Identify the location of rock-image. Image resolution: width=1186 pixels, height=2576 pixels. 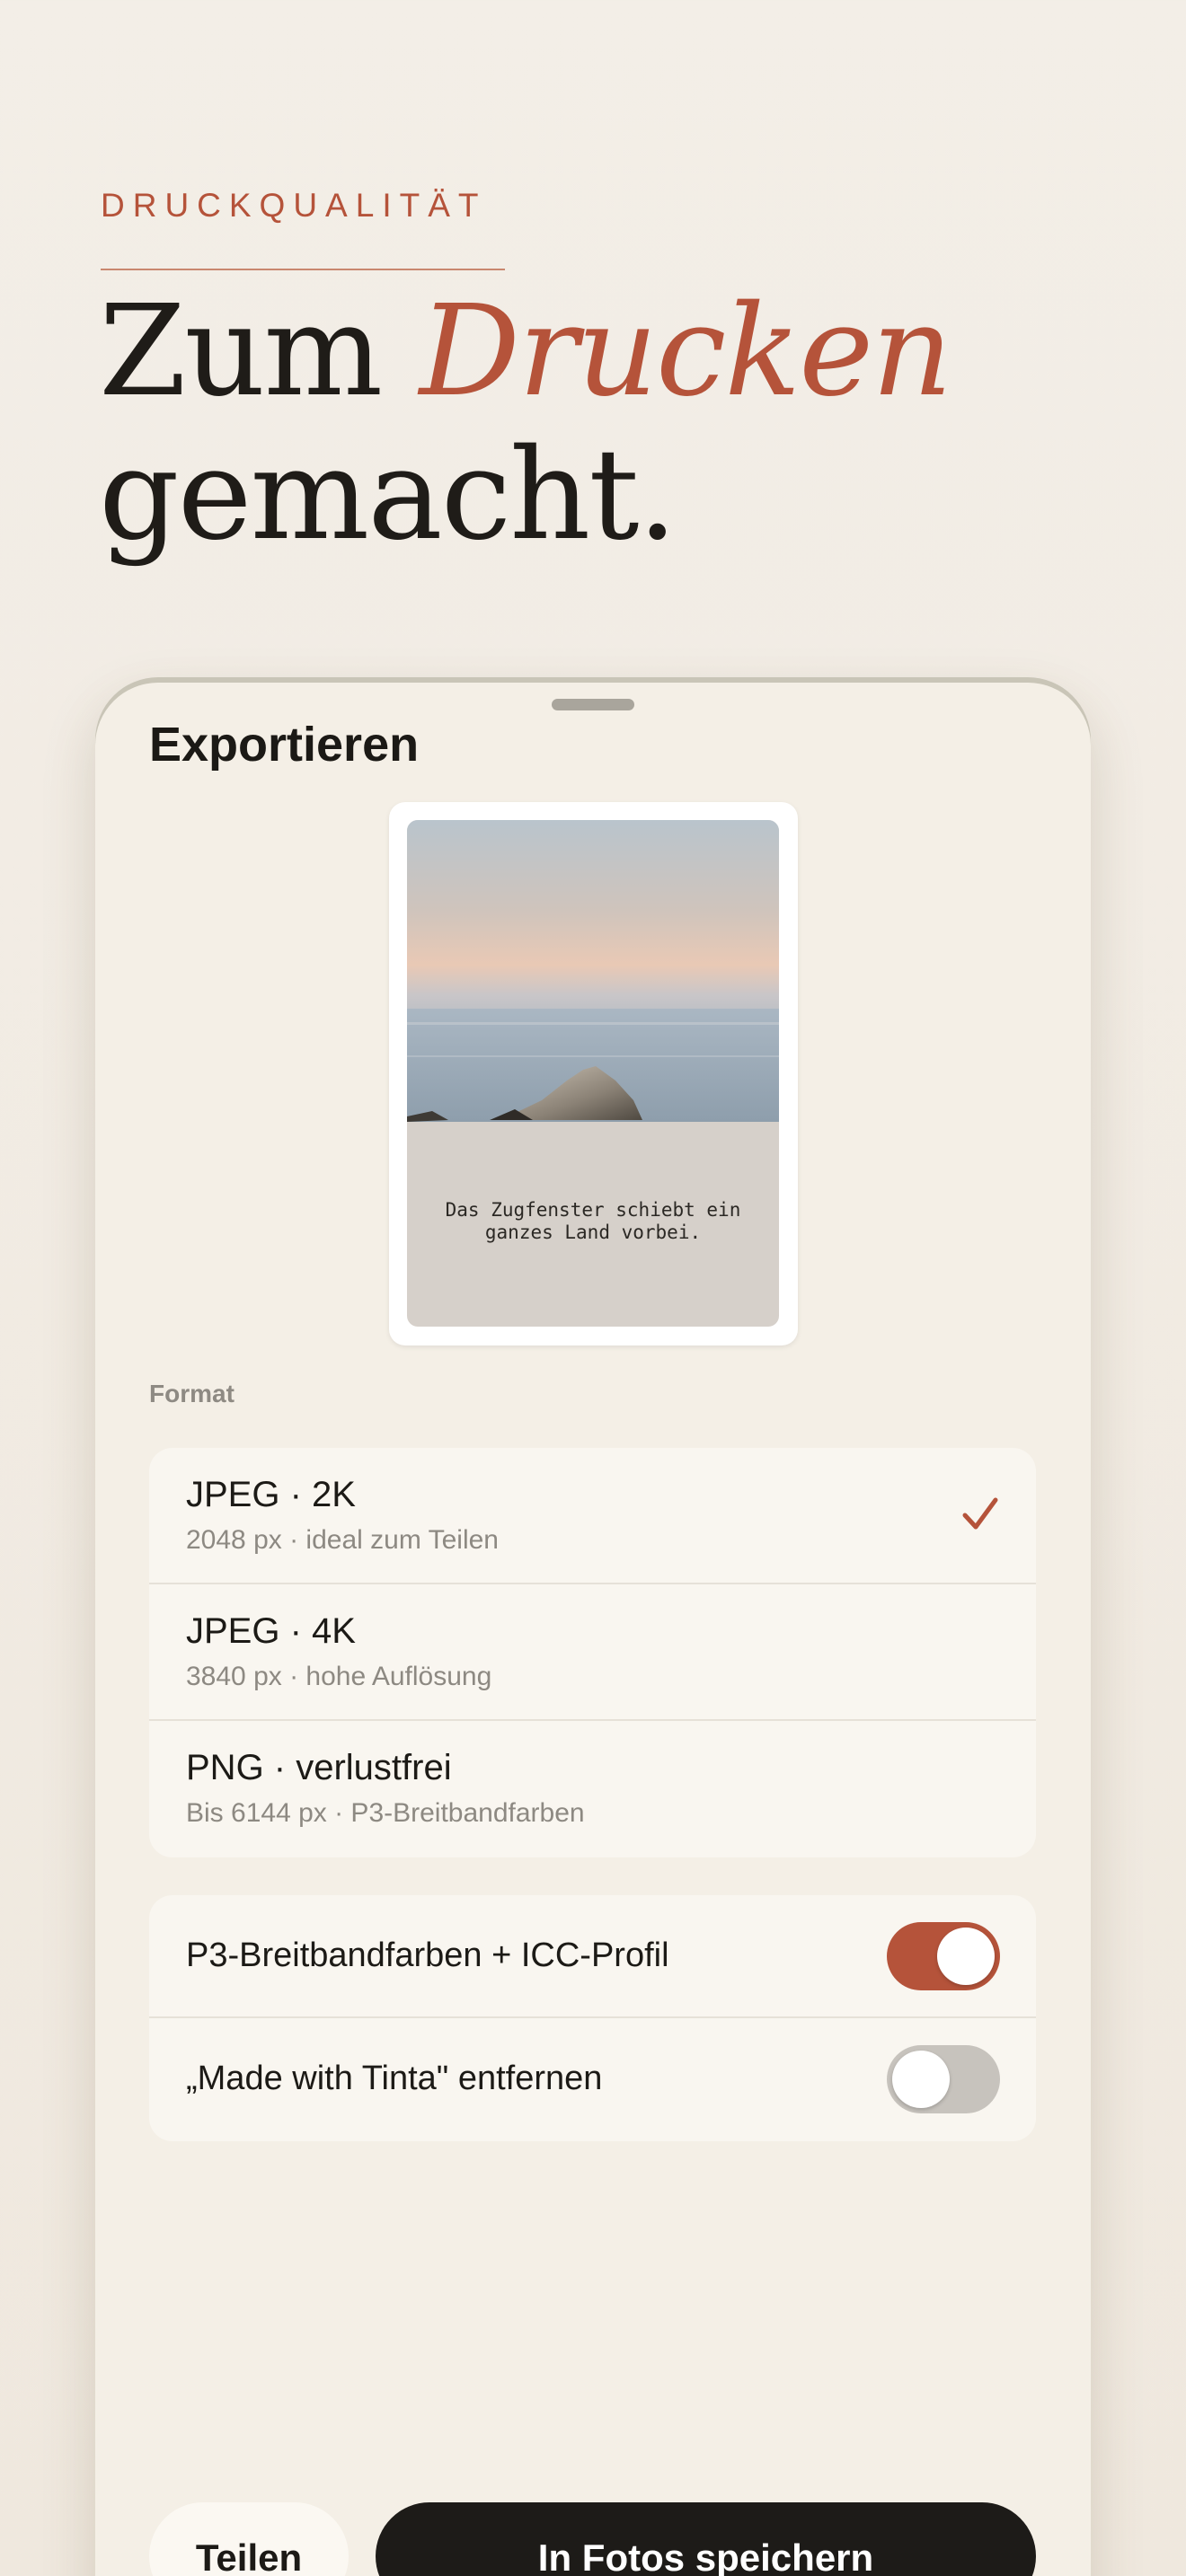
(593, 1065).